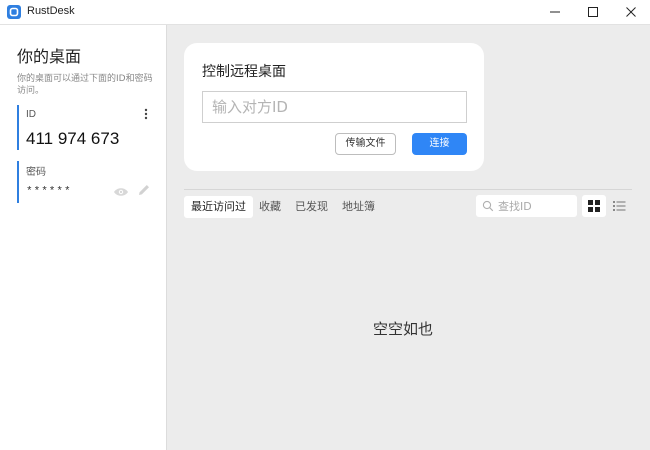 This screenshot has height=450, width=650. I want to click on list-view-button, so click(620, 206).